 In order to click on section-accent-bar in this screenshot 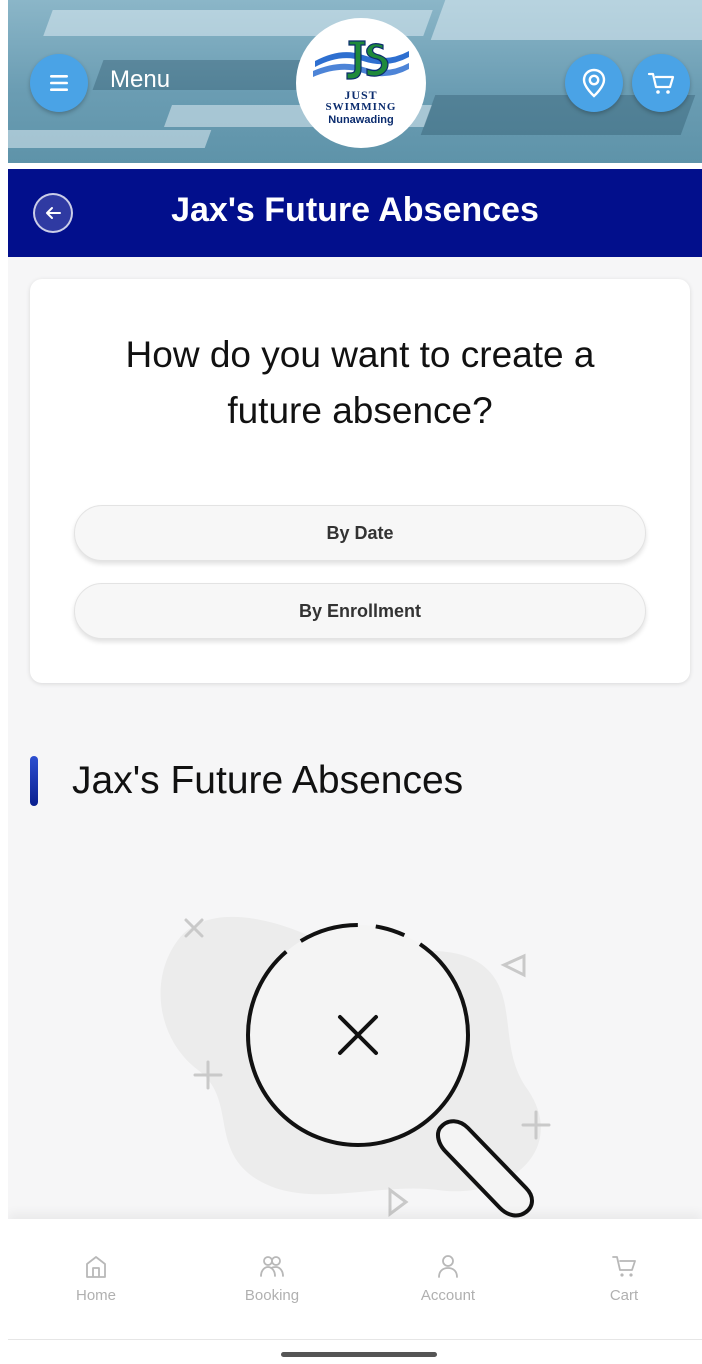, I will do `click(34, 781)`.